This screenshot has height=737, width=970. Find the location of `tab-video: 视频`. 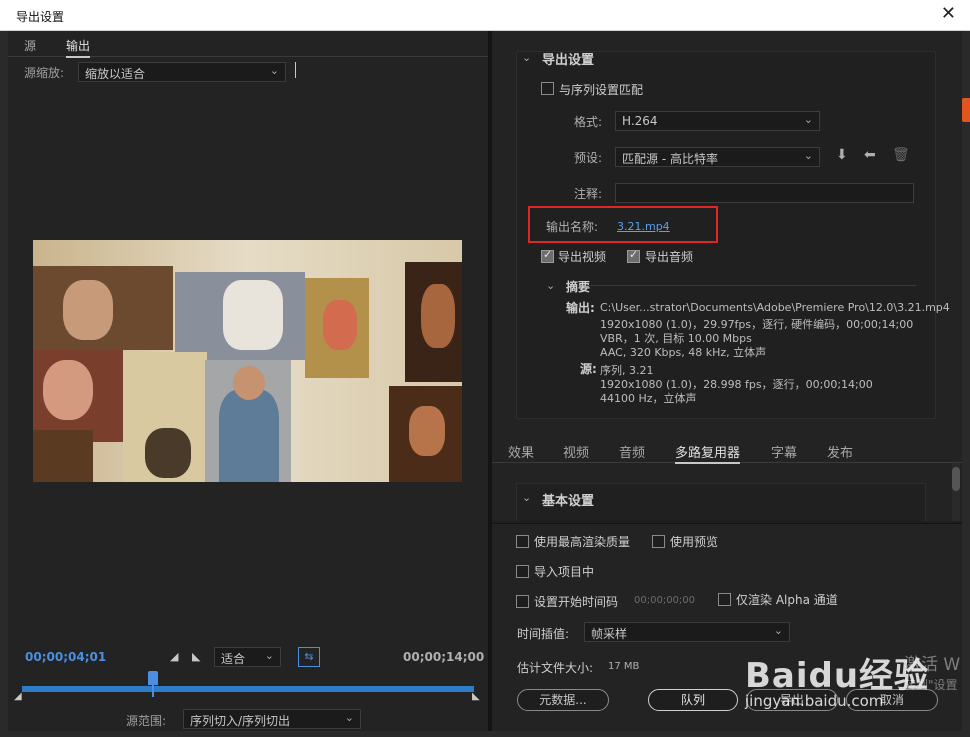

tab-video: 视频 is located at coordinates (576, 451).